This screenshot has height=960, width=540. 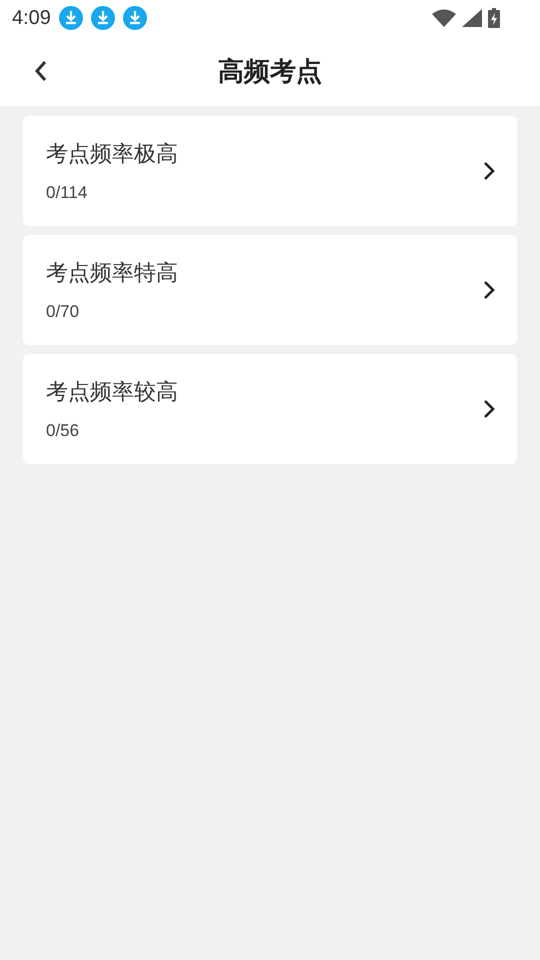 I want to click on progress-count: 0/114, so click(x=67, y=193).